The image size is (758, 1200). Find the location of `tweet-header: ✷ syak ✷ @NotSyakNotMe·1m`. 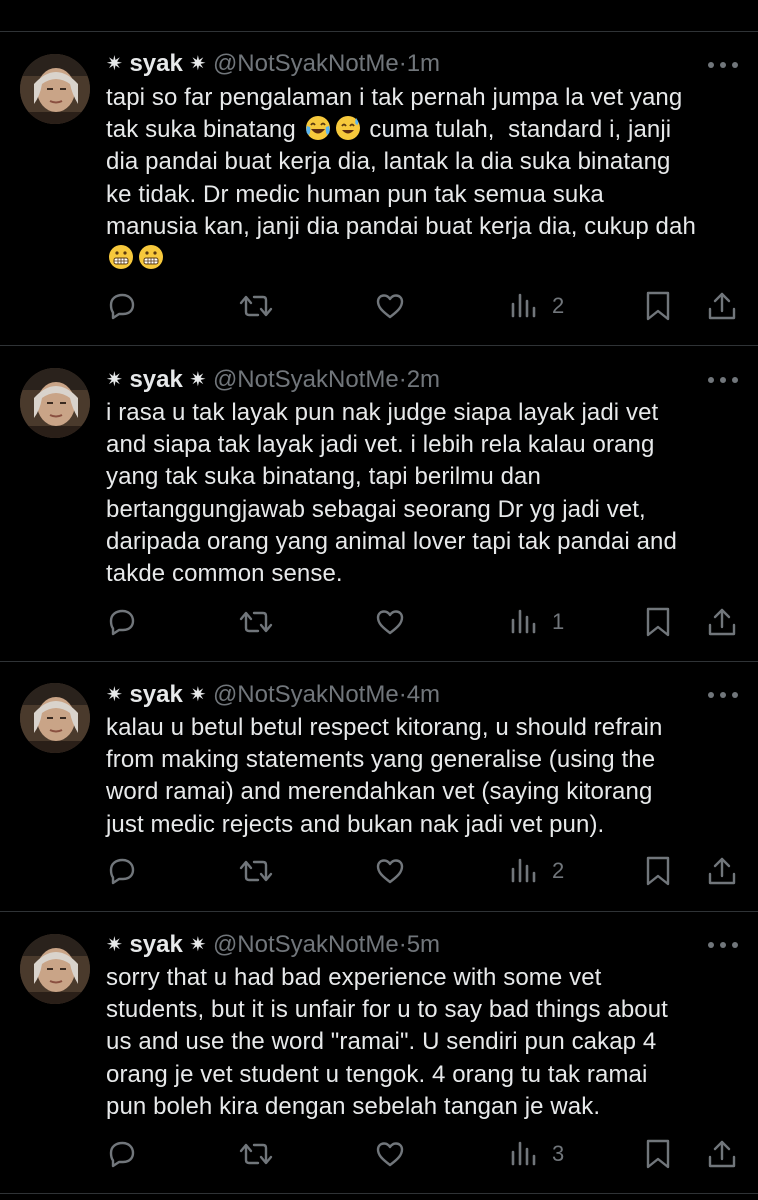

tweet-header: ✷ syak ✷ @NotSyakNotMe·1m is located at coordinates (273, 64).